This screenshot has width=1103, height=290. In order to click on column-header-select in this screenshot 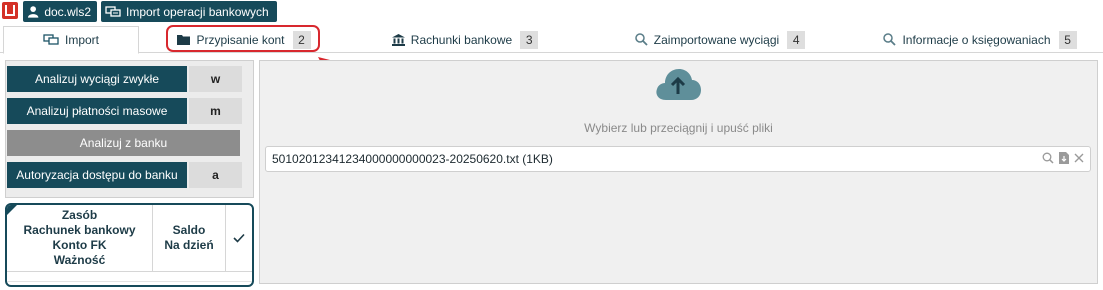, I will do `click(239, 238)`.